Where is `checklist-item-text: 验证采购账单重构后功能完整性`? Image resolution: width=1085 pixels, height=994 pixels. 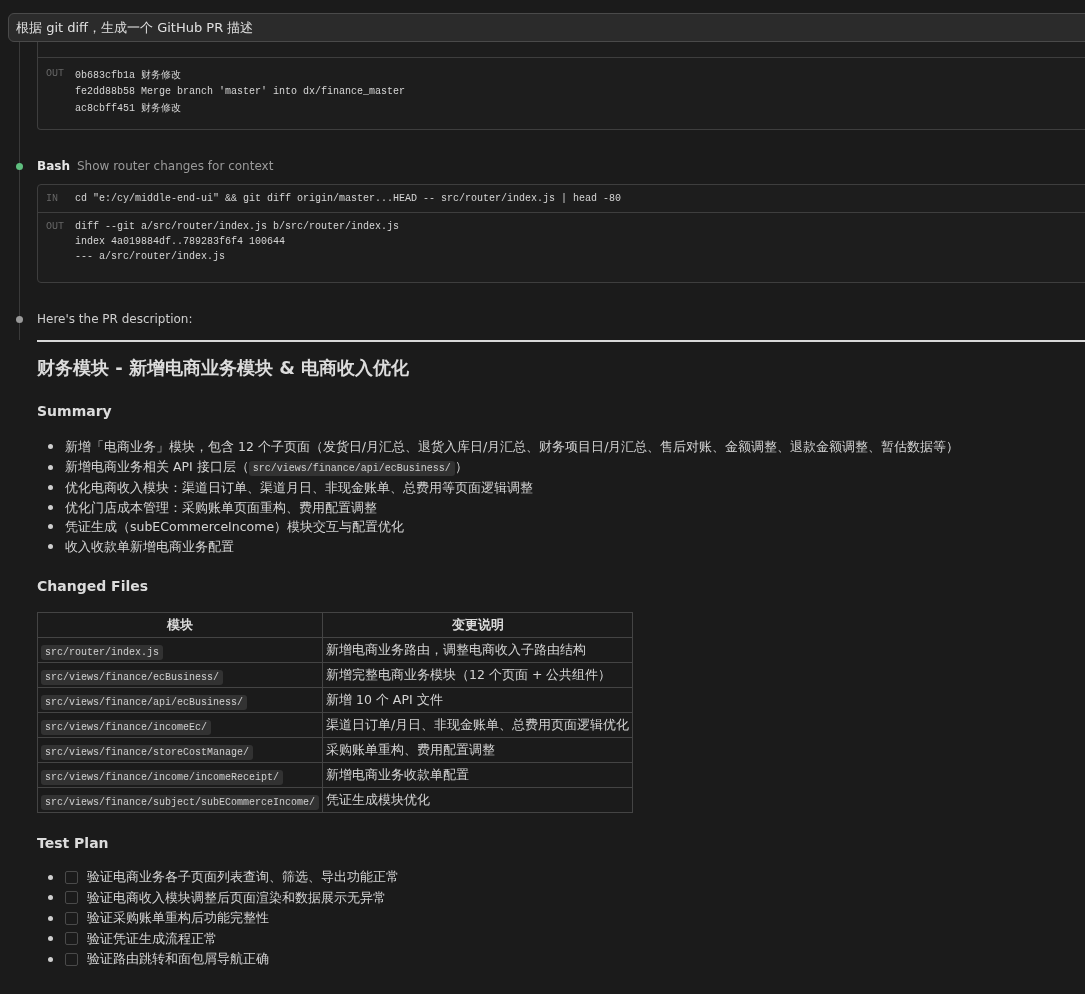 checklist-item-text: 验证采购账单重构后功能完整性 is located at coordinates (178, 918).